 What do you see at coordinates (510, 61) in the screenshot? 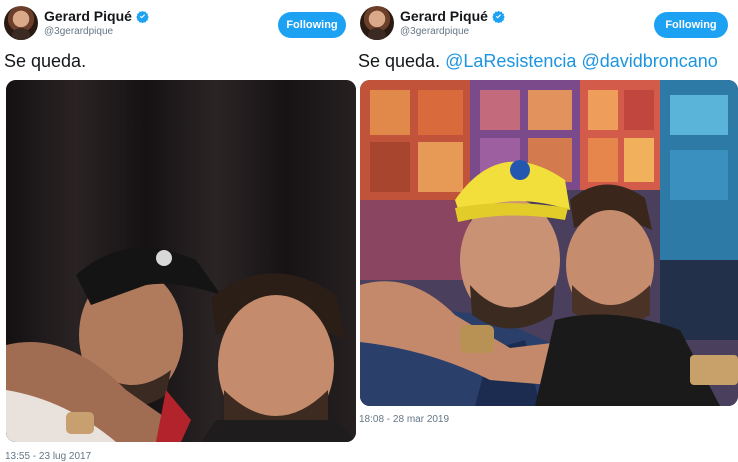
I see `mention-laresistencia: @LaResistencia` at bounding box center [510, 61].